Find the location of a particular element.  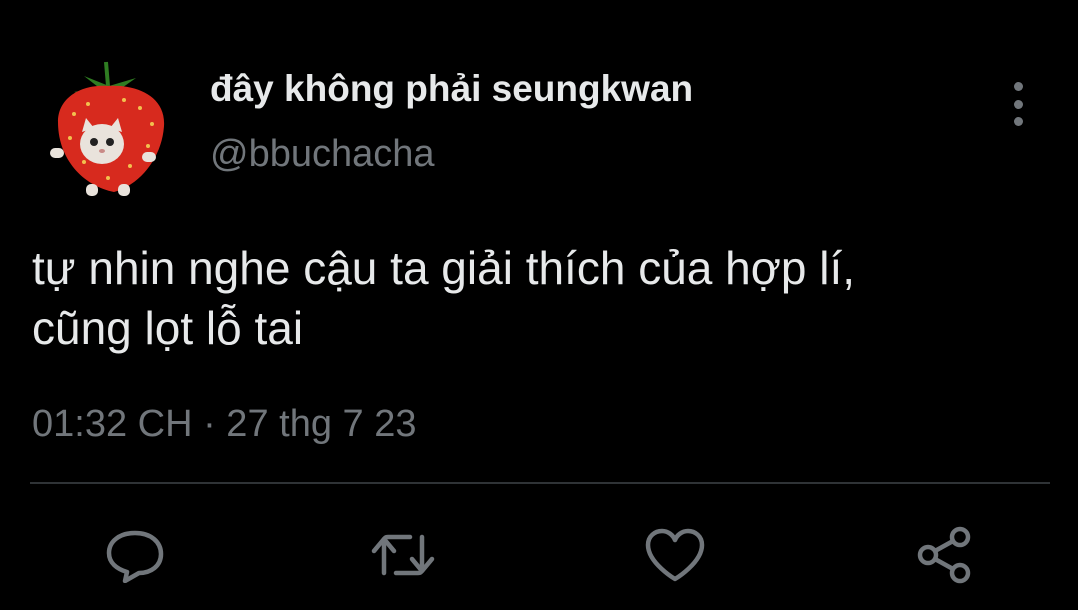

reply-button is located at coordinates (135, 555).